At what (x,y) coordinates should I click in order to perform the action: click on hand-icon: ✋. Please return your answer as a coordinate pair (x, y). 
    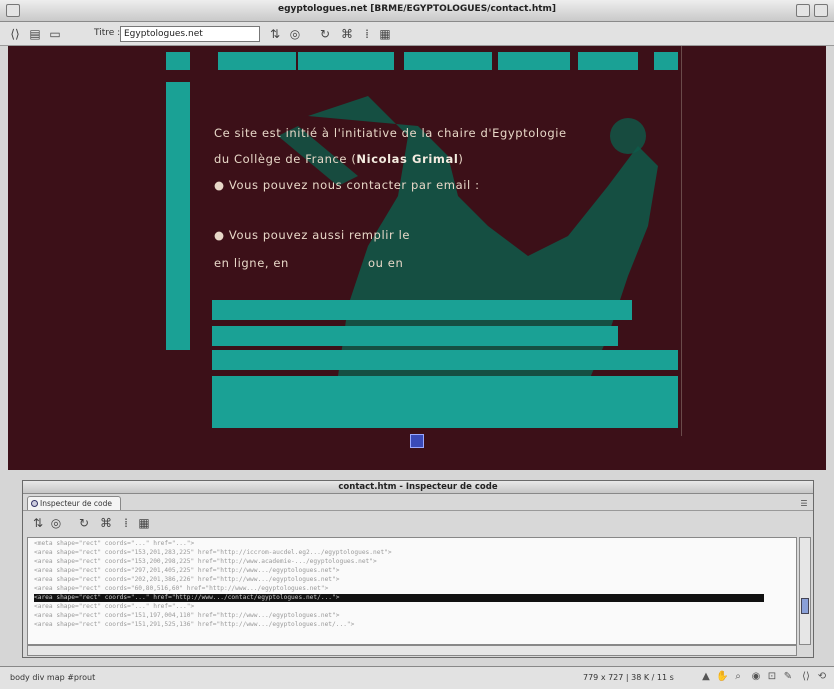
    Looking at the image, I should click on (722, 677).